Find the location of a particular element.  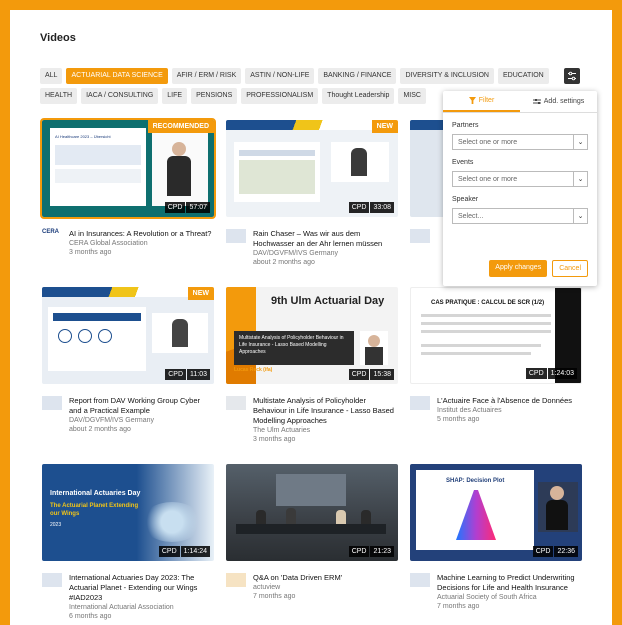

chip-afir-erm-risk: AFIR / ERM / RISK is located at coordinates (206, 76).